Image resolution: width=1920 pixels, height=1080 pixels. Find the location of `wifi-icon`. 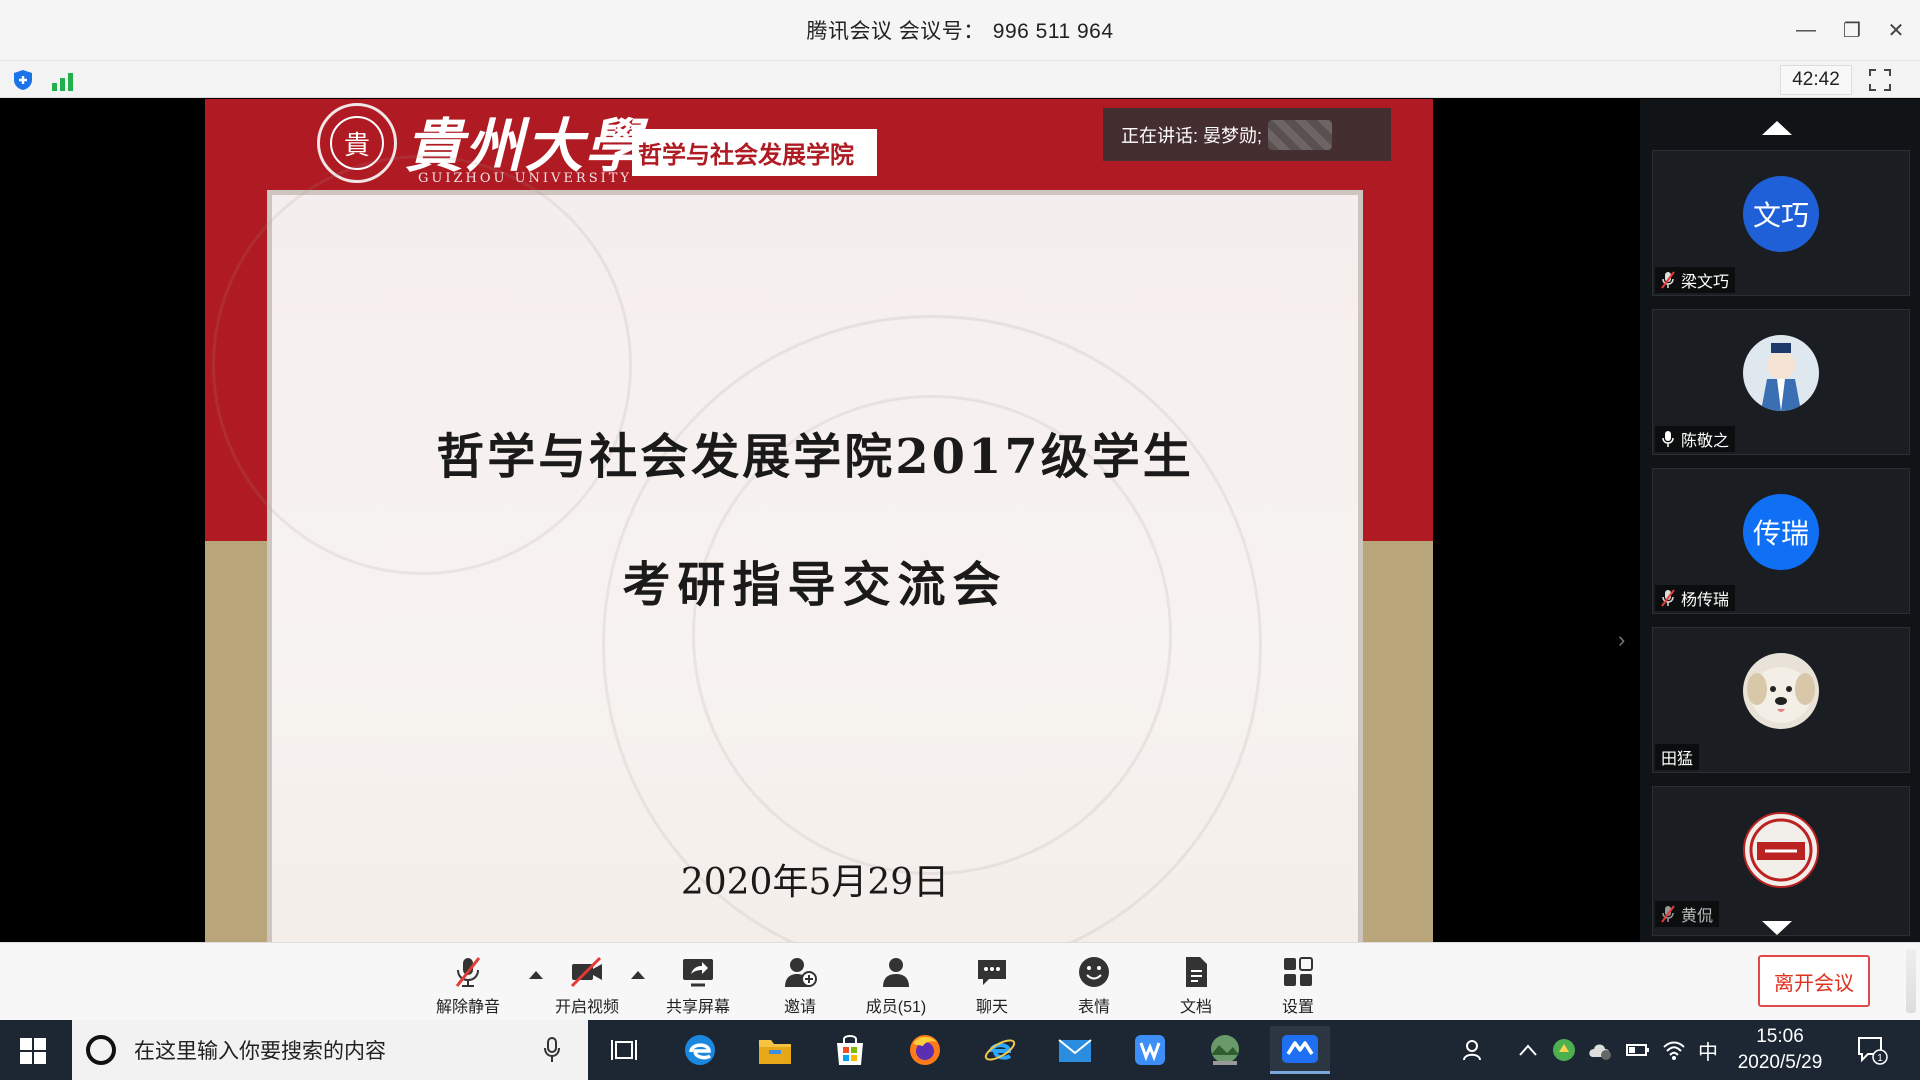

wifi-icon is located at coordinates (1674, 1050).